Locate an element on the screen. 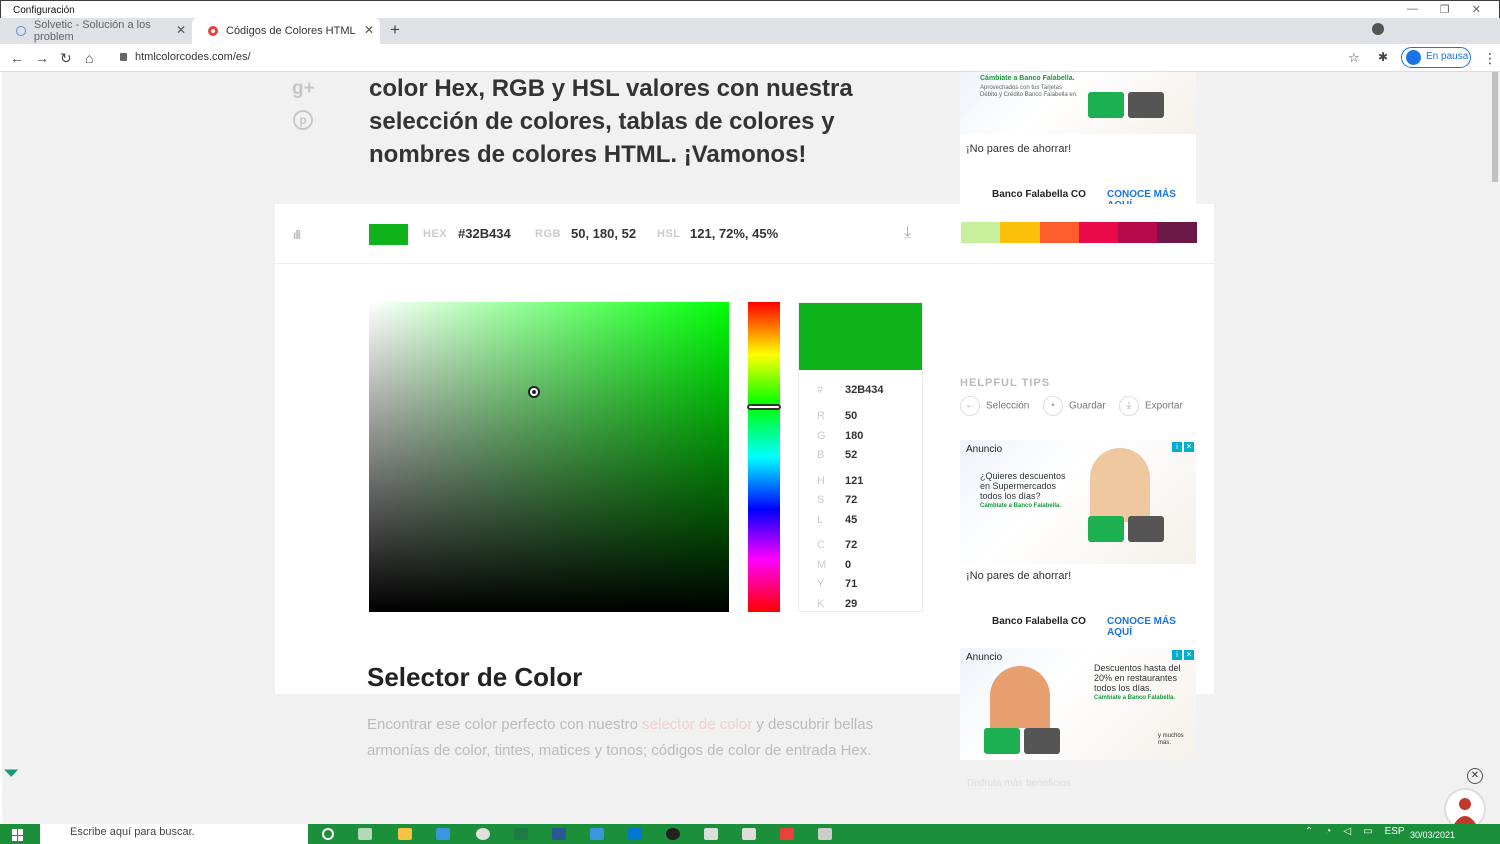 This screenshot has width=1500, height=844. restore-button: ❐ is located at coordinates (1445, 9).